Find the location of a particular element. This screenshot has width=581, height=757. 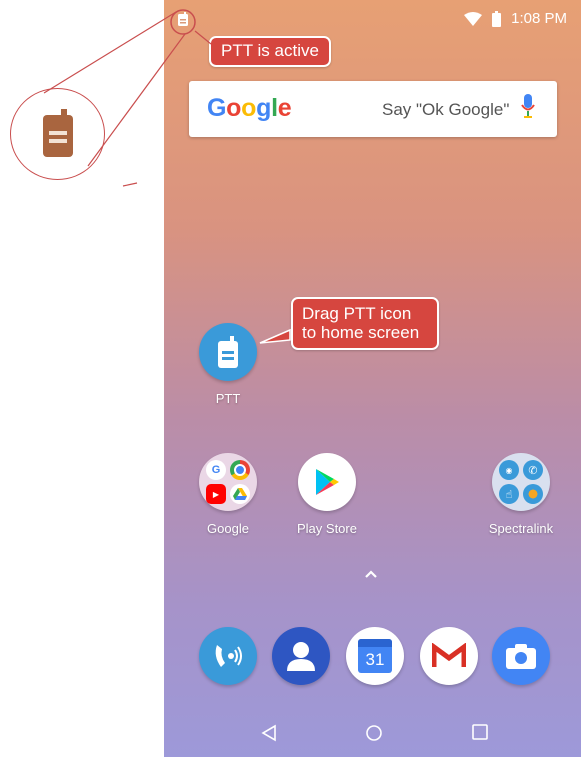

app-play-store: Play Store is located at coordinates (327, 494).